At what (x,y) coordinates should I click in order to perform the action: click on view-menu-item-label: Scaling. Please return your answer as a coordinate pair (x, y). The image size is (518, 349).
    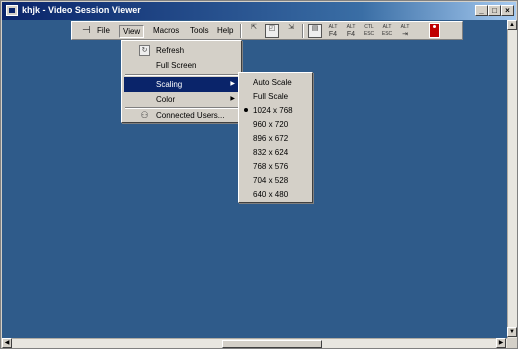
    Looking at the image, I should click on (169, 84).